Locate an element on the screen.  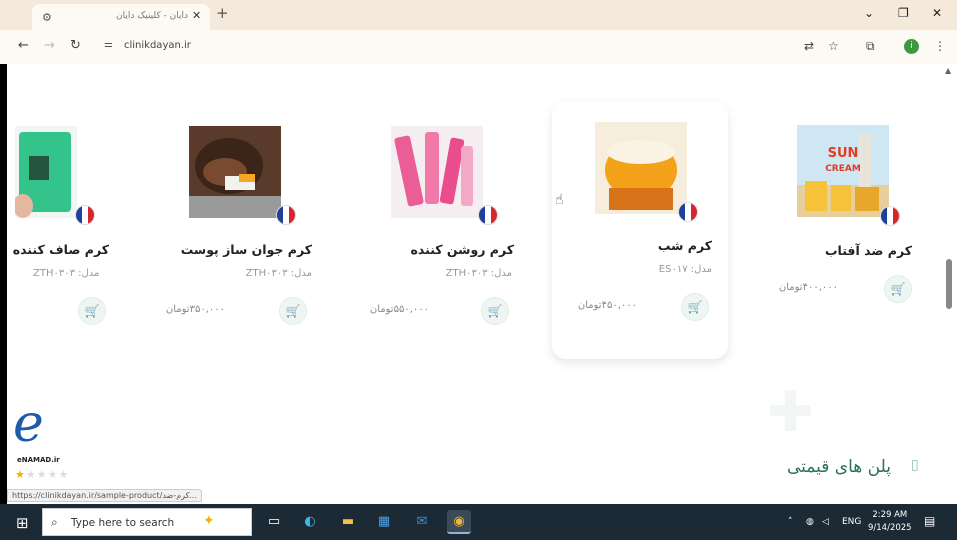
price-plans-icon: ▯ is located at coordinates (915, 465).